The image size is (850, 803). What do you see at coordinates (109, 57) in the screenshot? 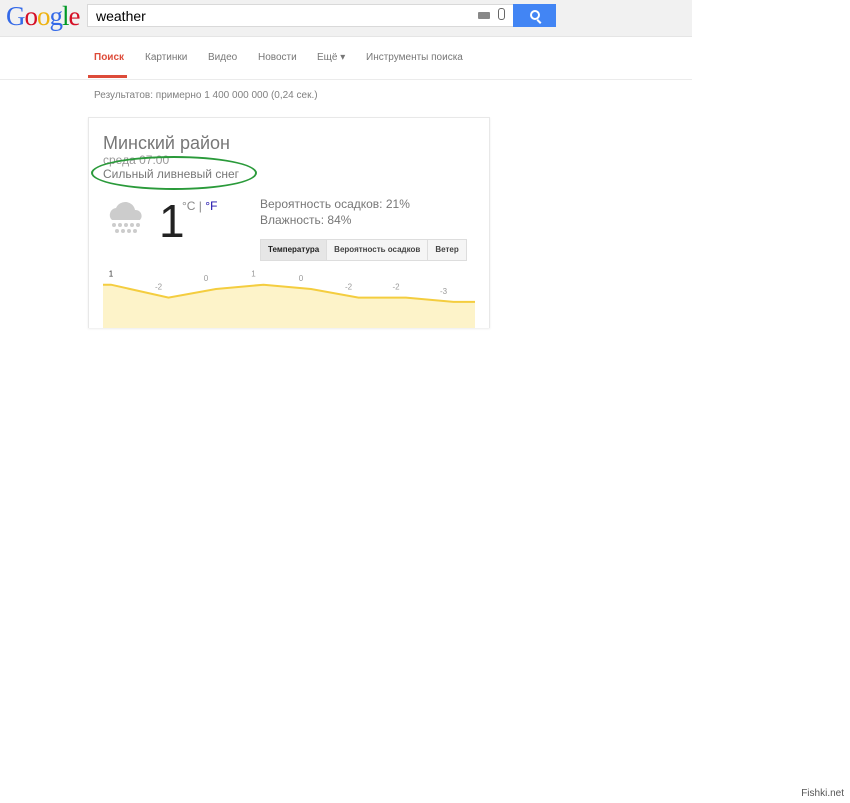
I see `tab-search: Поиск` at bounding box center [109, 57].